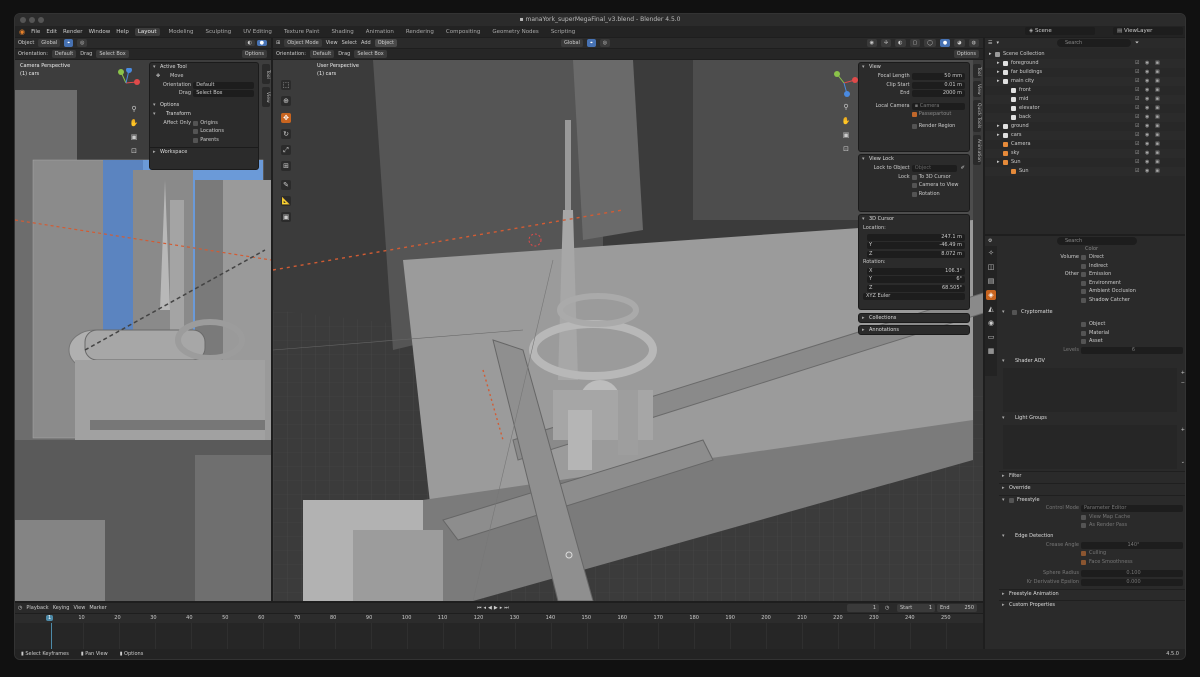  I want to click on select-box-tool-icon: ⬚, so click(286, 85).